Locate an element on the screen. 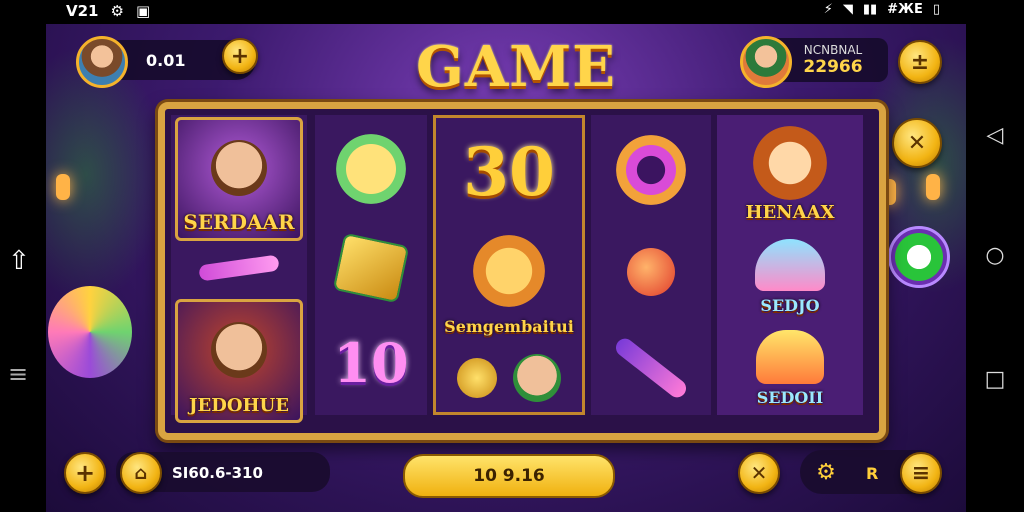 Image resolution: width=1024 pixels, height=512 pixels. pepper-icon is located at coordinates (239, 268).